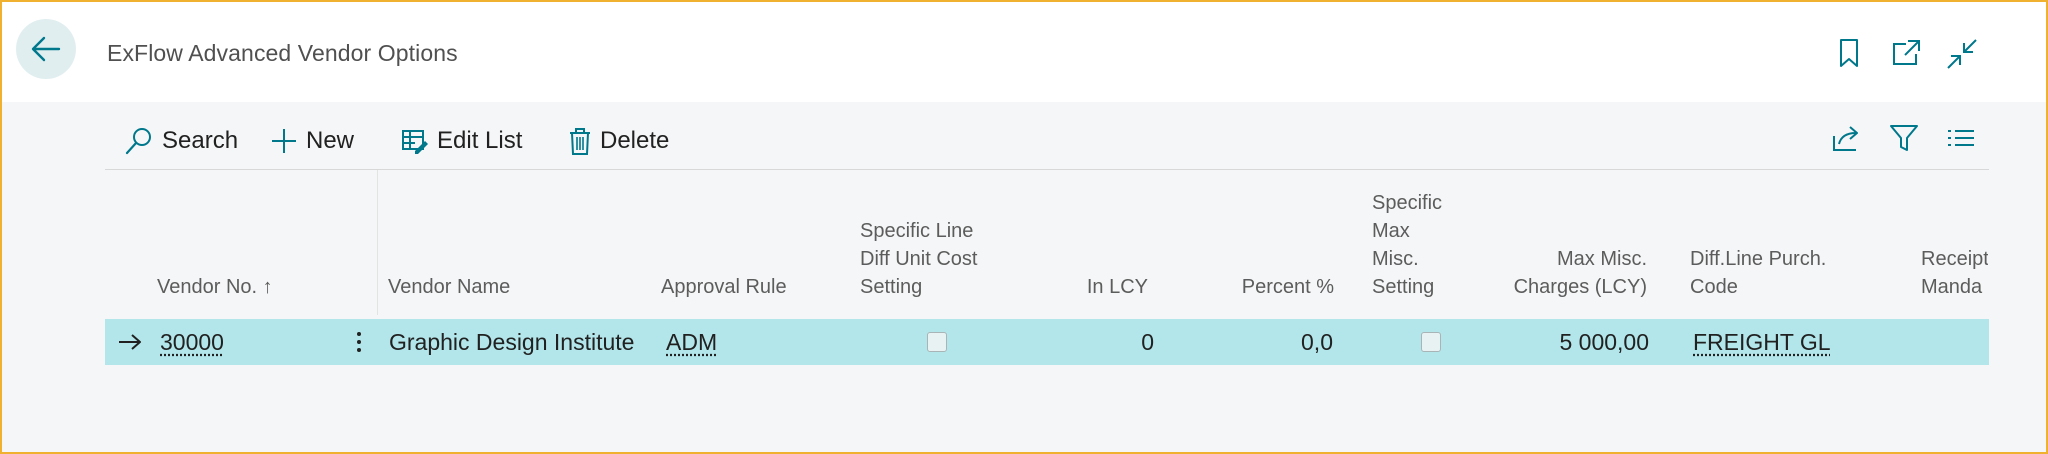 The height and width of the screenshot is (454, 2048). Describe the element at coordinates (415, 142) in the screenshot. I see `edit-list-icon` at that location.